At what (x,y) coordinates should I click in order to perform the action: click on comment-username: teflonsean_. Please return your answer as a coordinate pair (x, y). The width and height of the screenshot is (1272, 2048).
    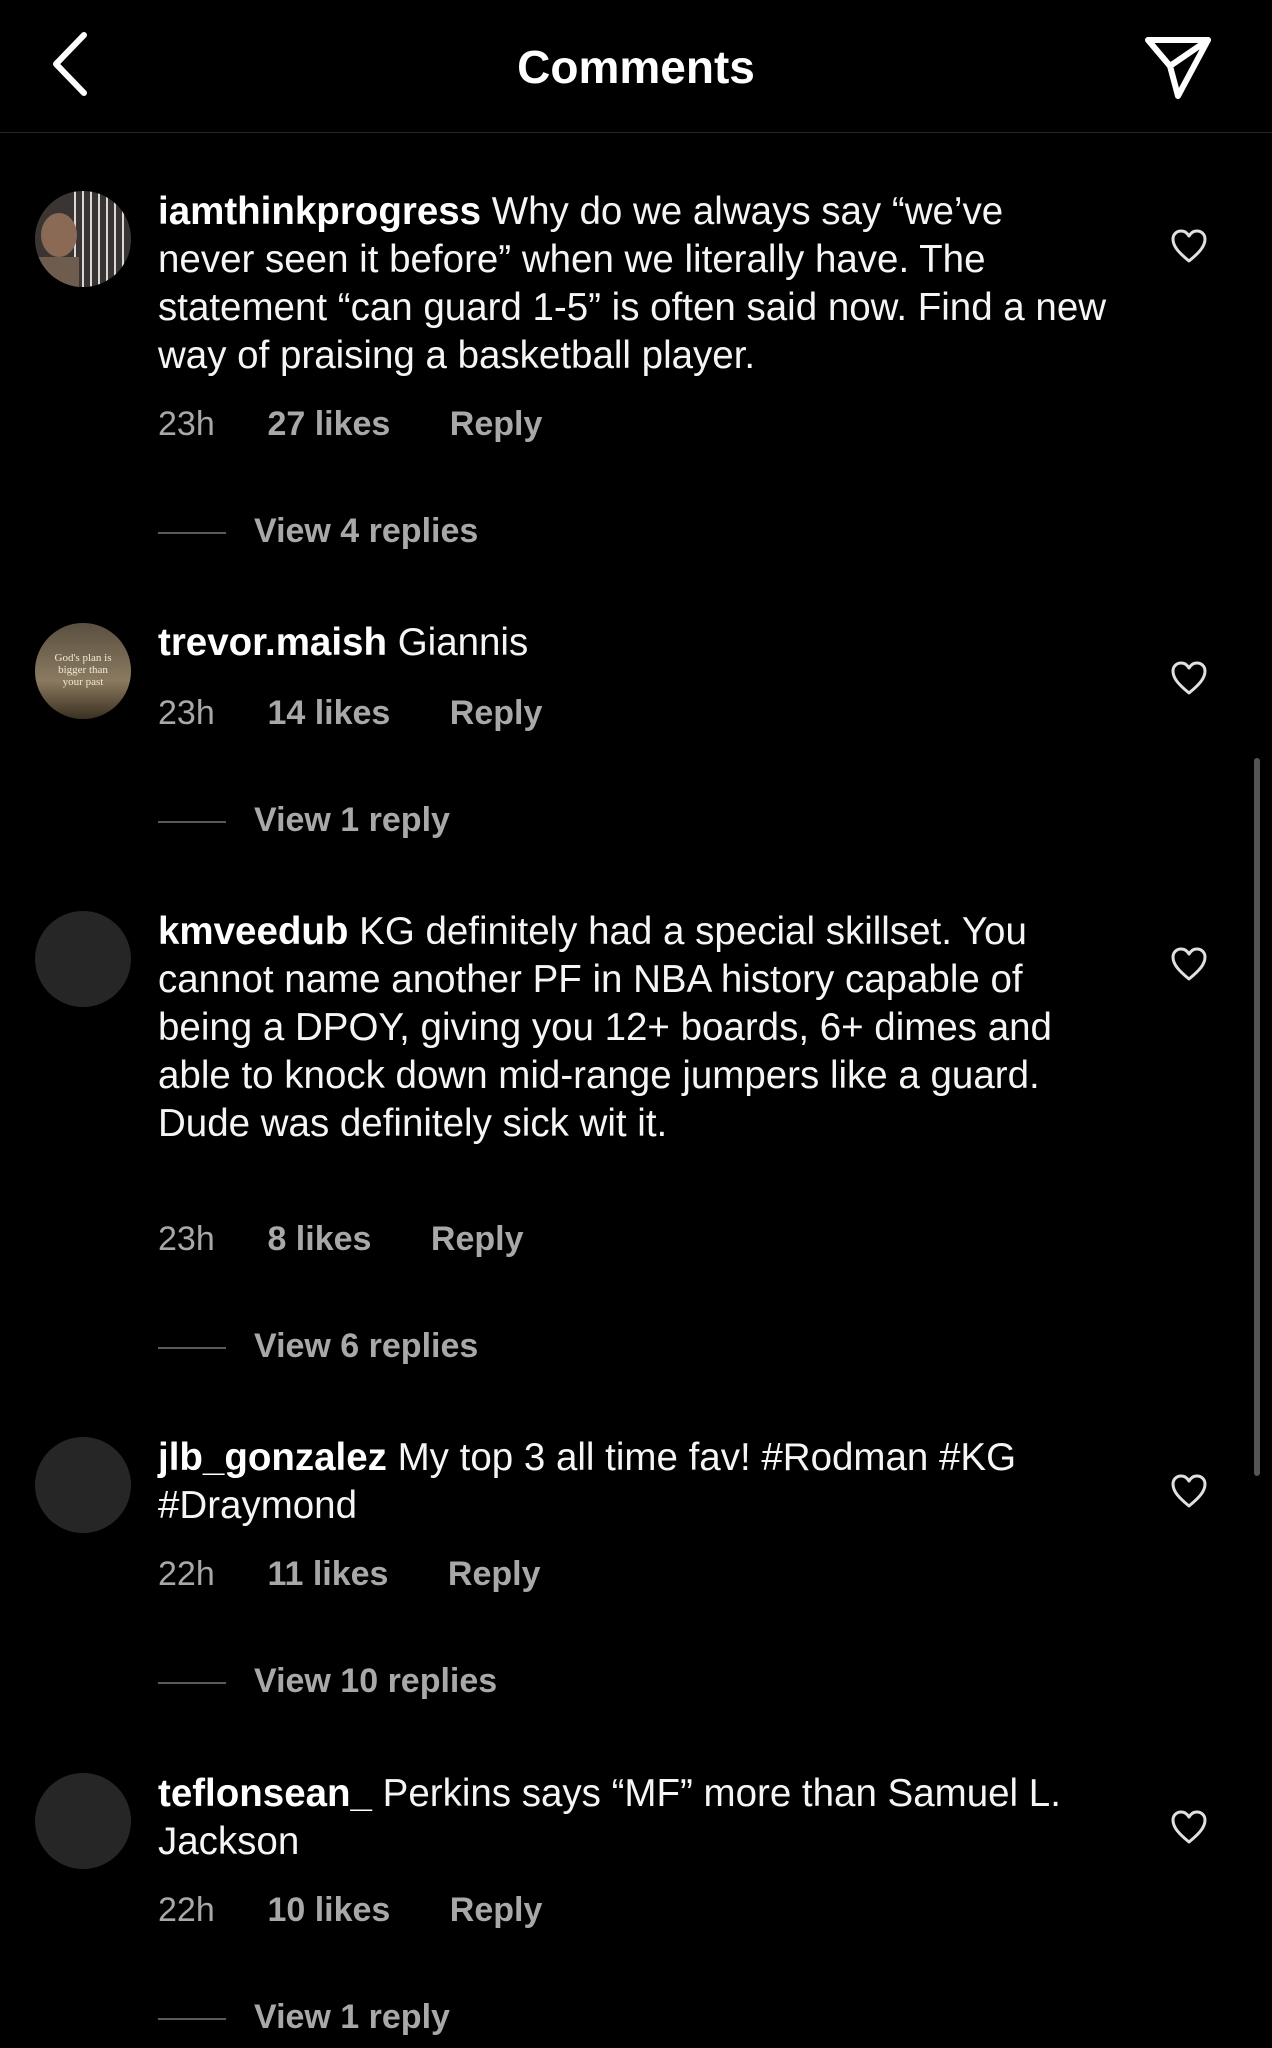
    Looking at the image, I should click on (265, 1793).